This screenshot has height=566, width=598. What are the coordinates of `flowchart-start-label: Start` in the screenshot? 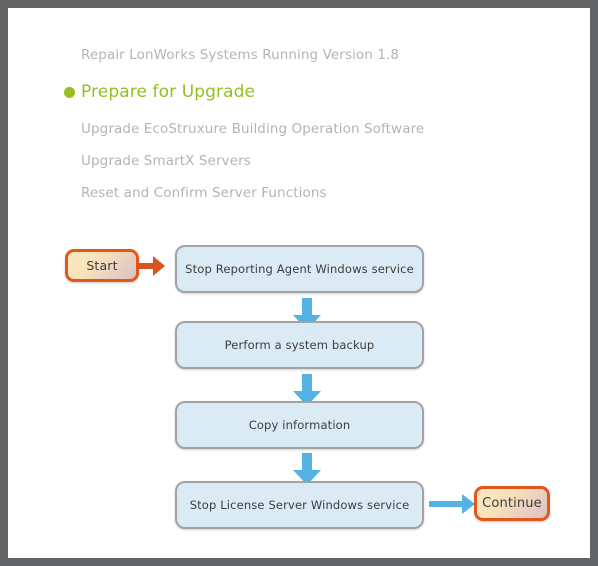 It's located at (102, 265).